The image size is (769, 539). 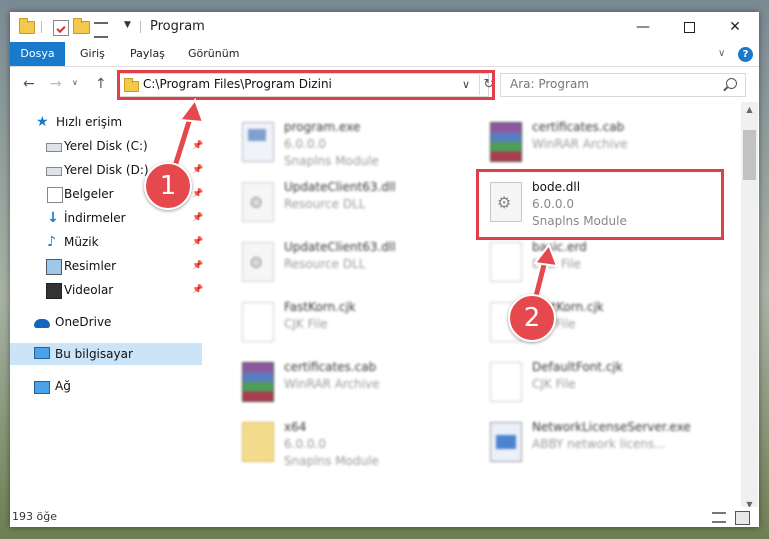 What do you see at coordinates (191, 110) in the screenshot?
I see `arrow-1-head` at bounding box center [191, 110].